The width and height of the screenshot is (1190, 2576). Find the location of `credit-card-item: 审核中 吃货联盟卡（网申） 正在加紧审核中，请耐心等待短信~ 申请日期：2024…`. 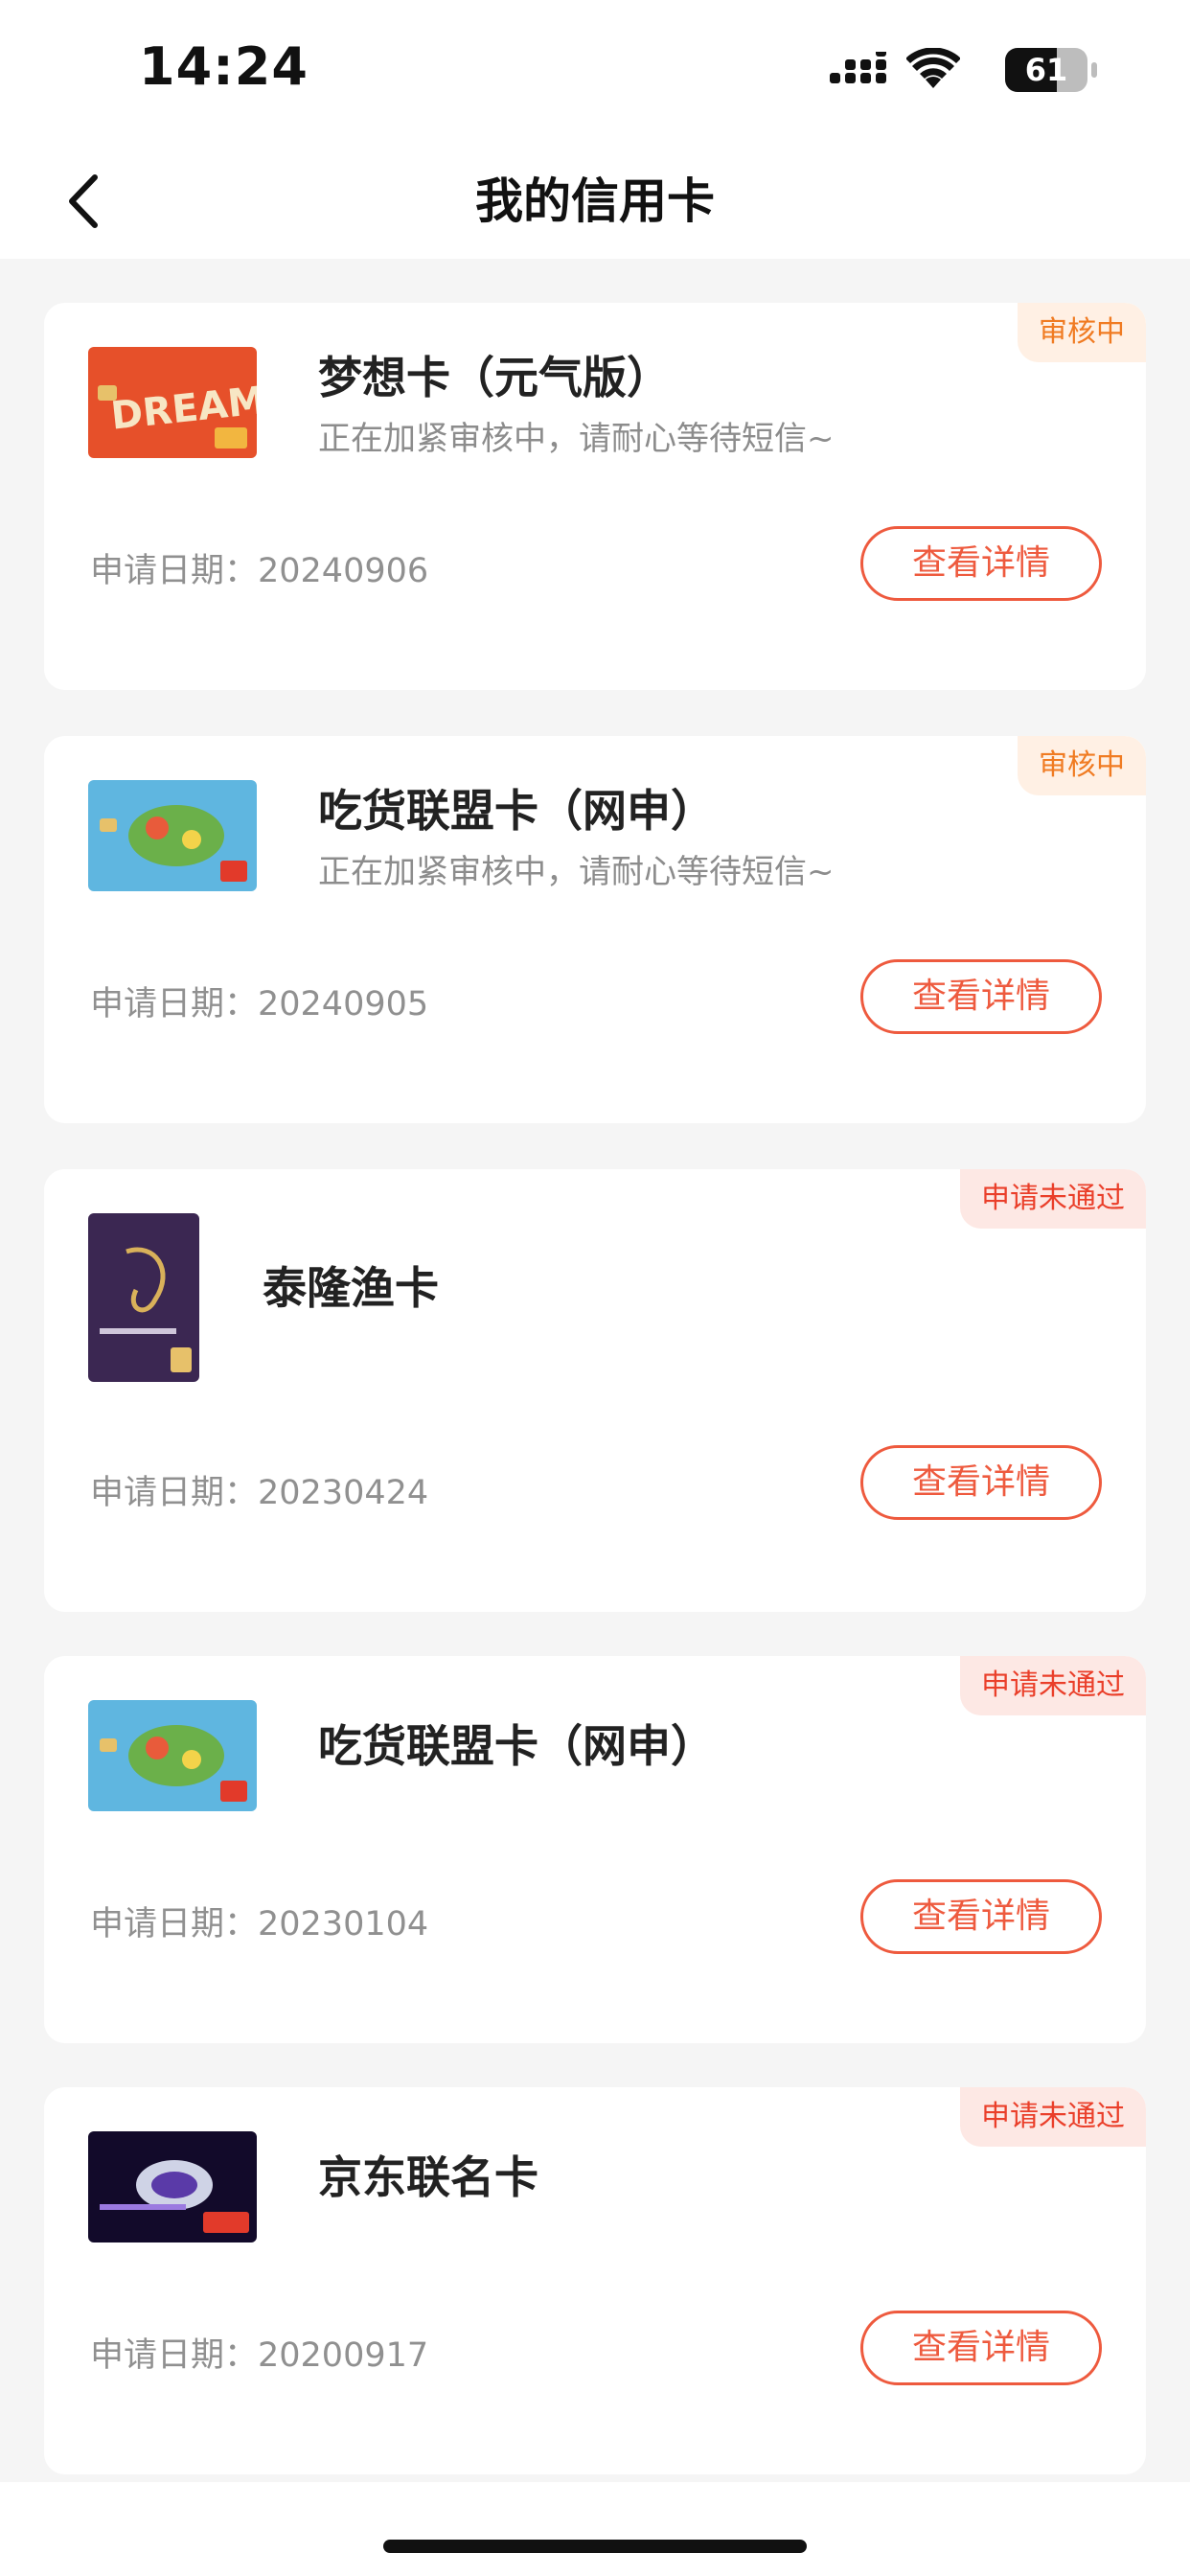

credit-card-item: 审核中 吃货联盟卡（网申） 正在加紧审核中，请耐心等待短信~ 申请日期：2024… is located at coordinates (595, 929).